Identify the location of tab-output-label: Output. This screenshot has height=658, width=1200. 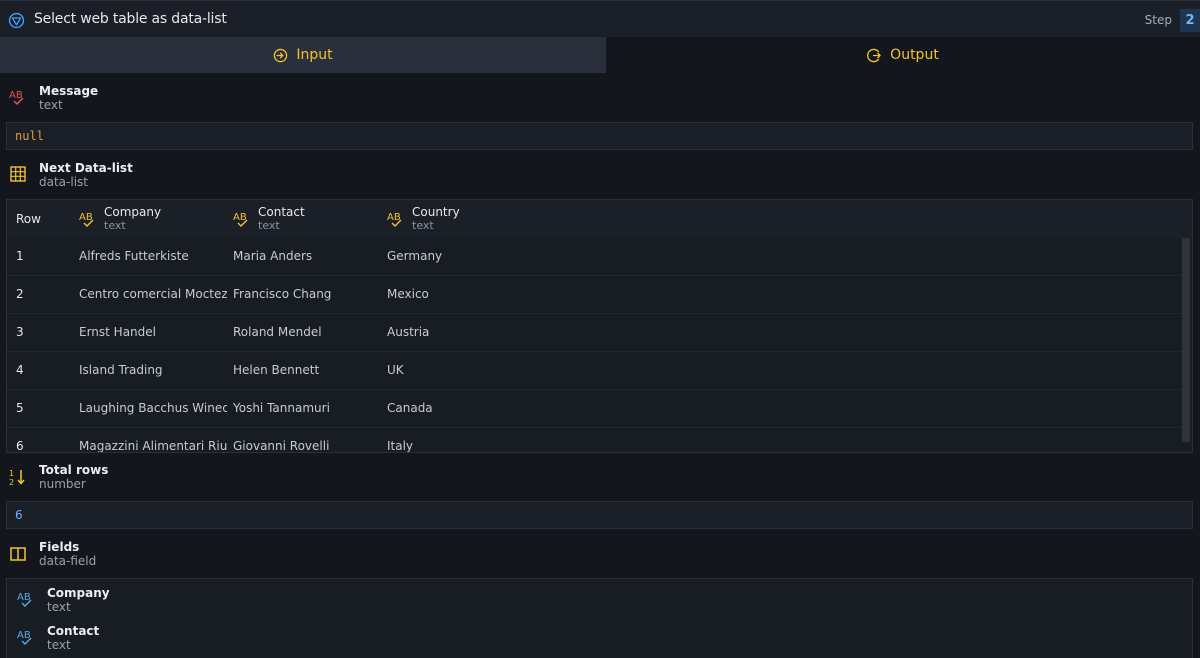
(914, 55).